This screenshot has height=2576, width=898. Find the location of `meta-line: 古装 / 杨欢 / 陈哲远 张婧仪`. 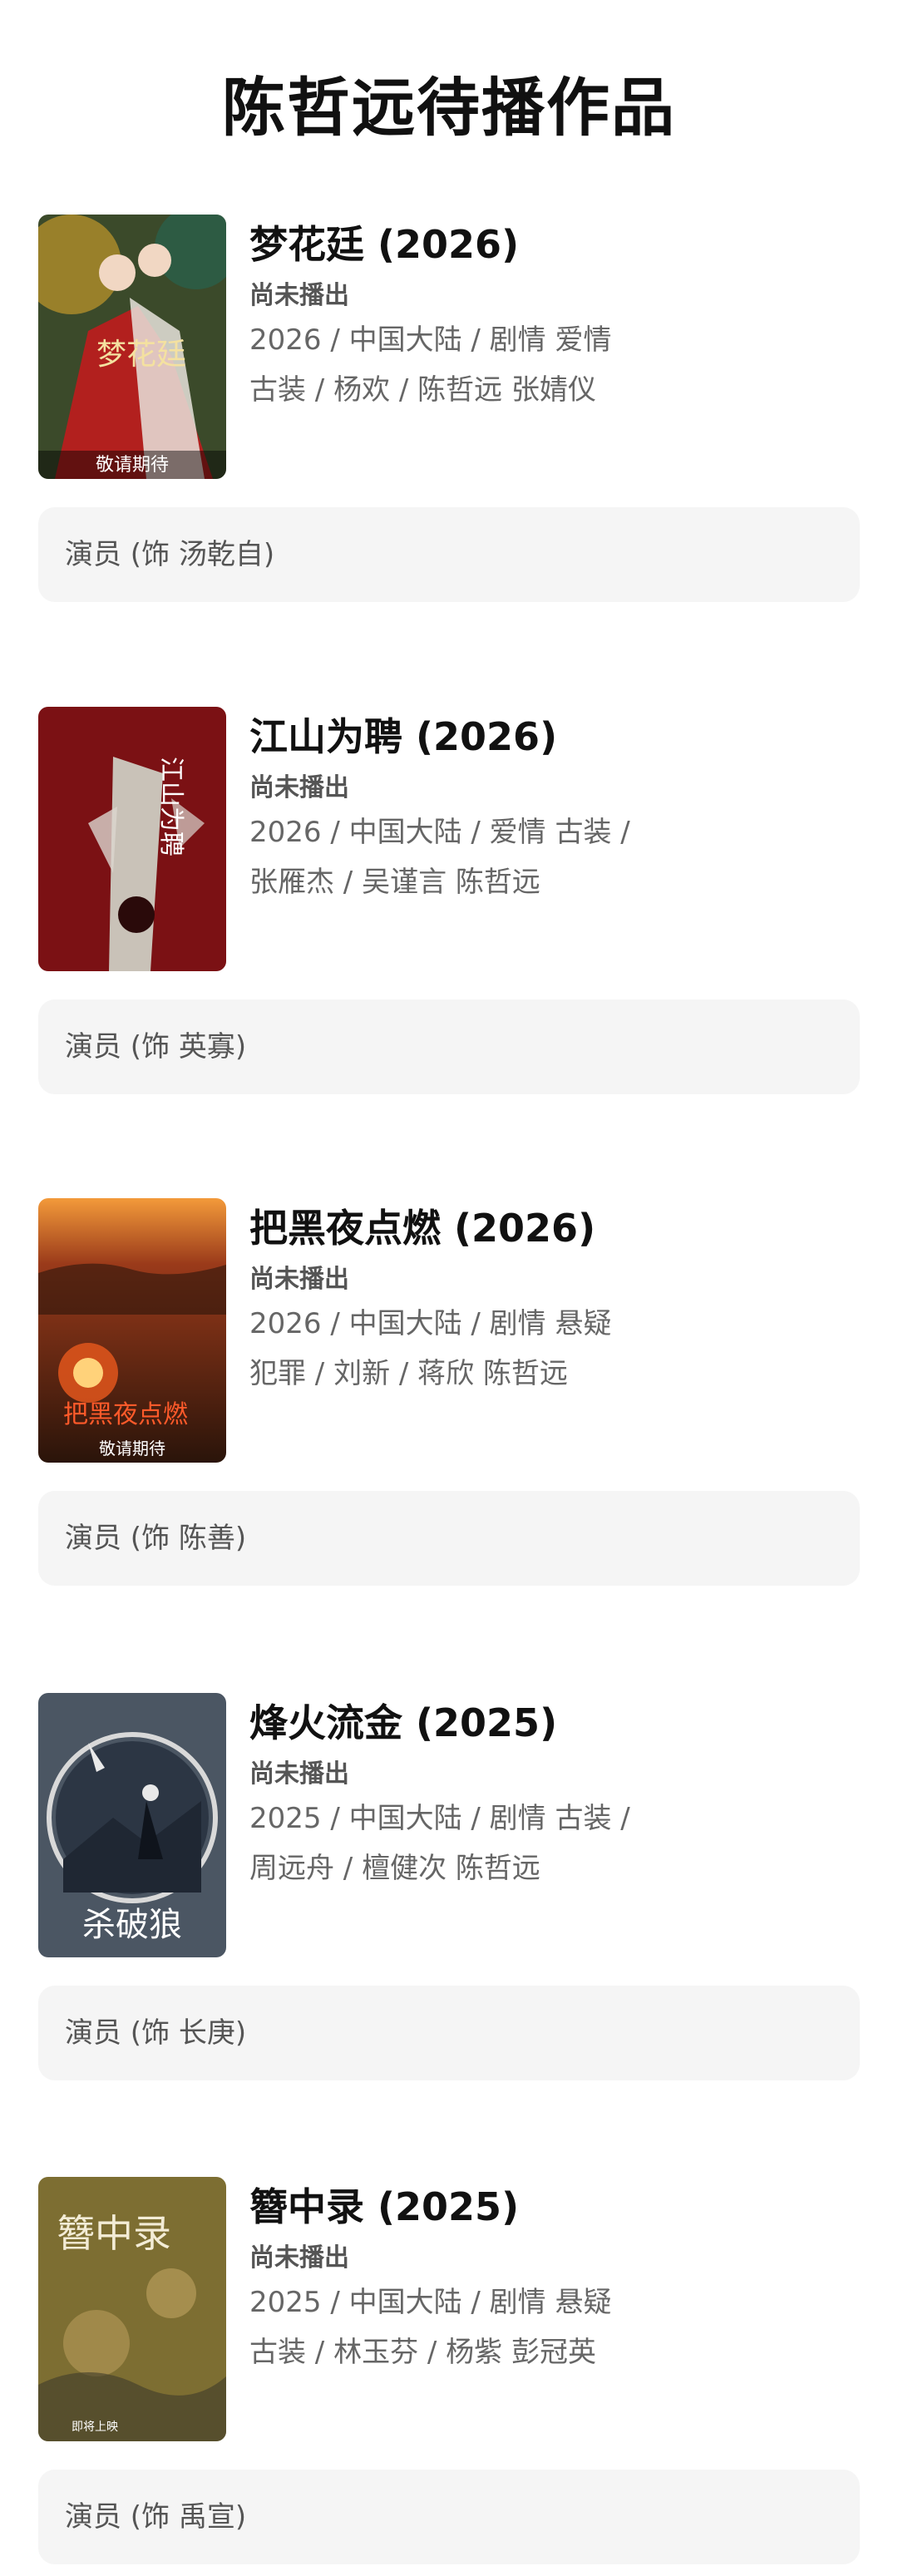

meta-line: 古装 / 杨欢 / 陈哲远 张婧仪 is located at coordinates (422, 390).